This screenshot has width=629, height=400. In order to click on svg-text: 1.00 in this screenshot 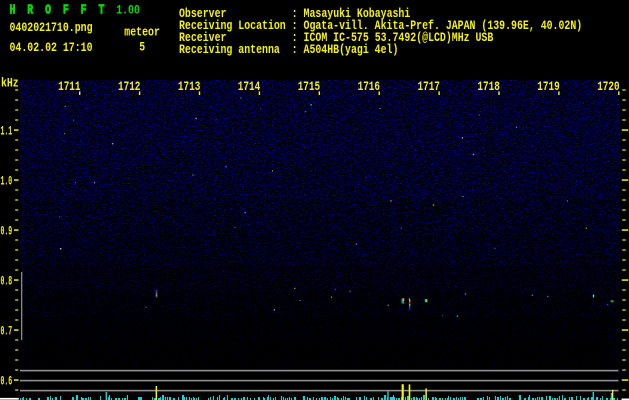, I will do `click(128, 9)`.